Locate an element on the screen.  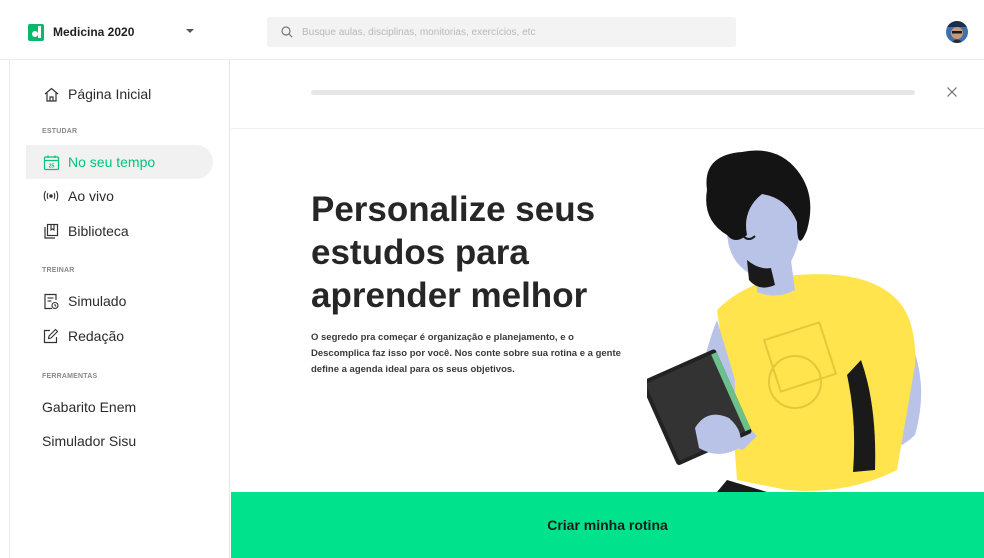
sidebar-item-redacao: Redação is located at coordinates (119, 336).